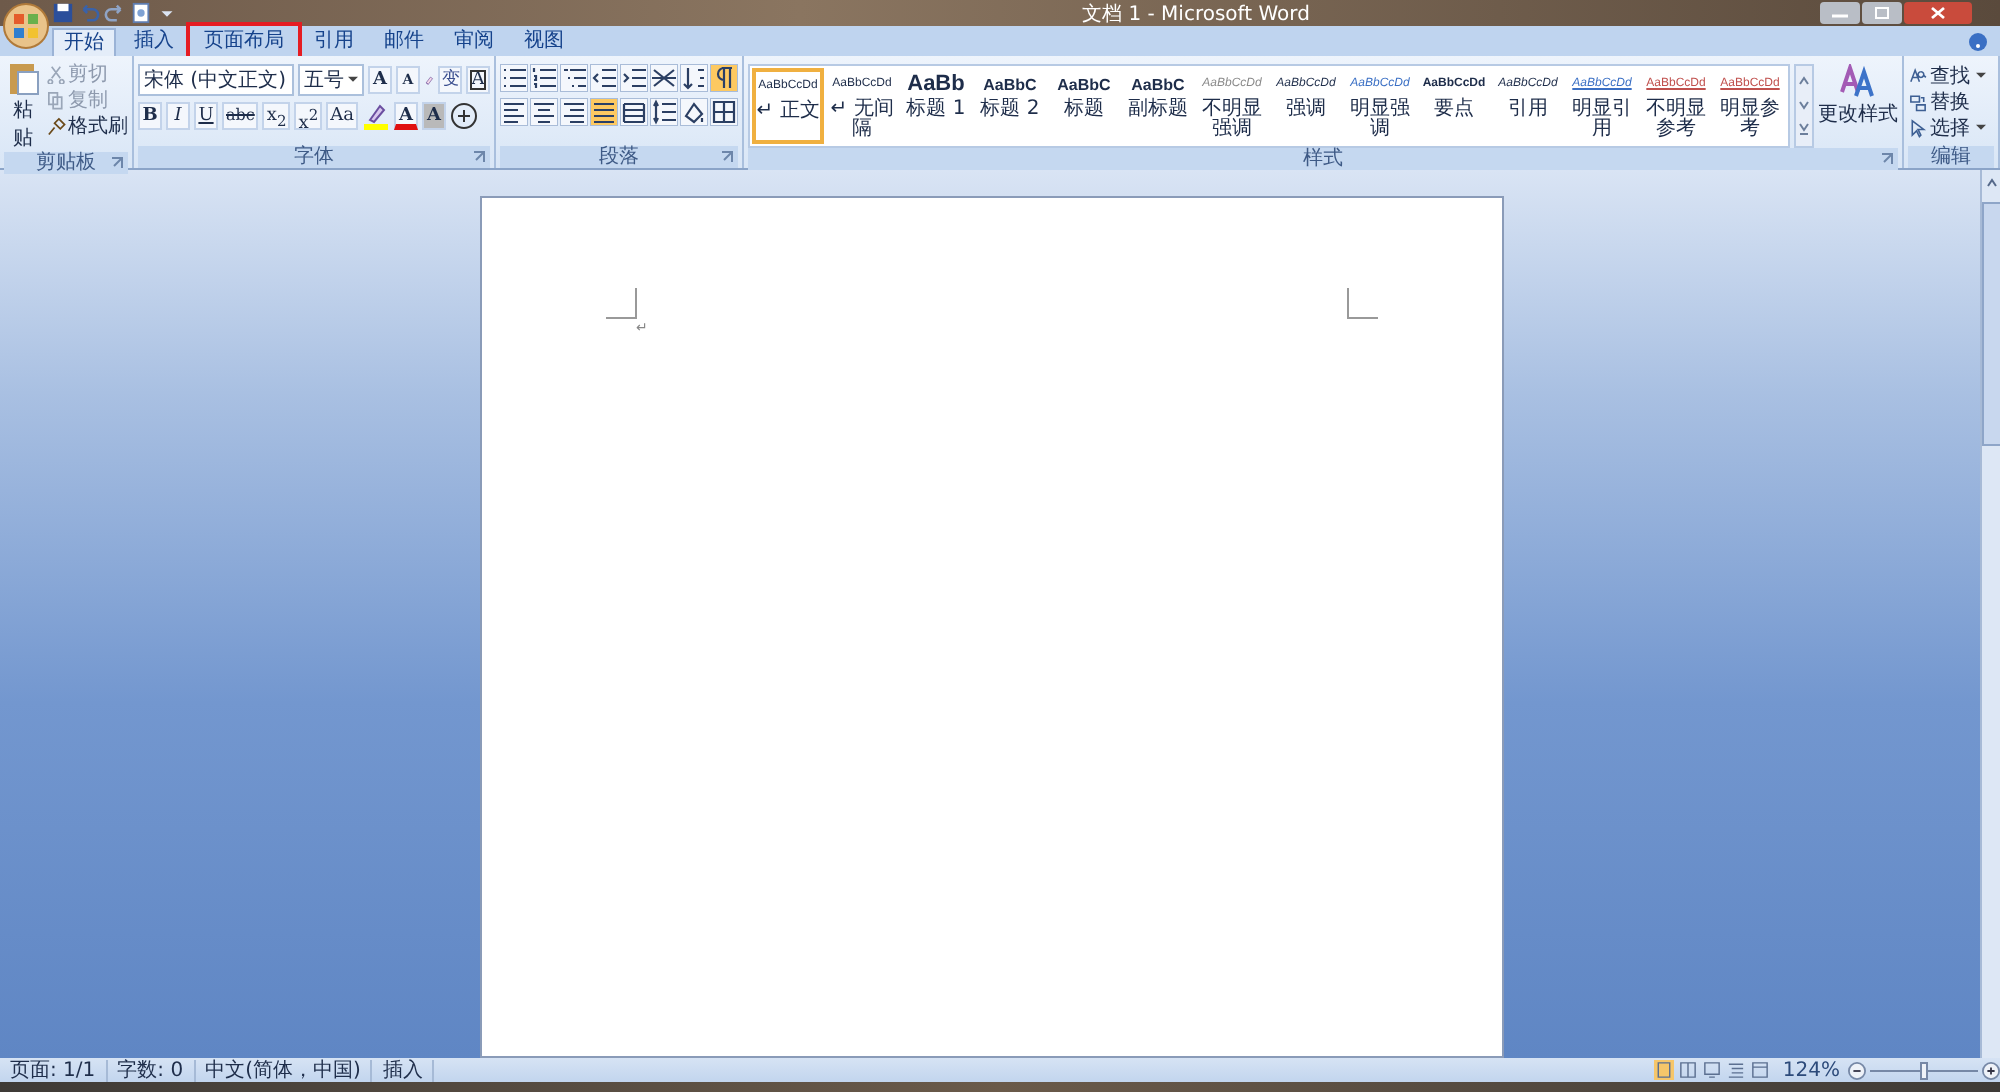 The height and width of the screenshot is (1092, 2000). Describe the element at coordinates (1991, 1070) in the screenshot. I see `zoom-in-icon` at that location.